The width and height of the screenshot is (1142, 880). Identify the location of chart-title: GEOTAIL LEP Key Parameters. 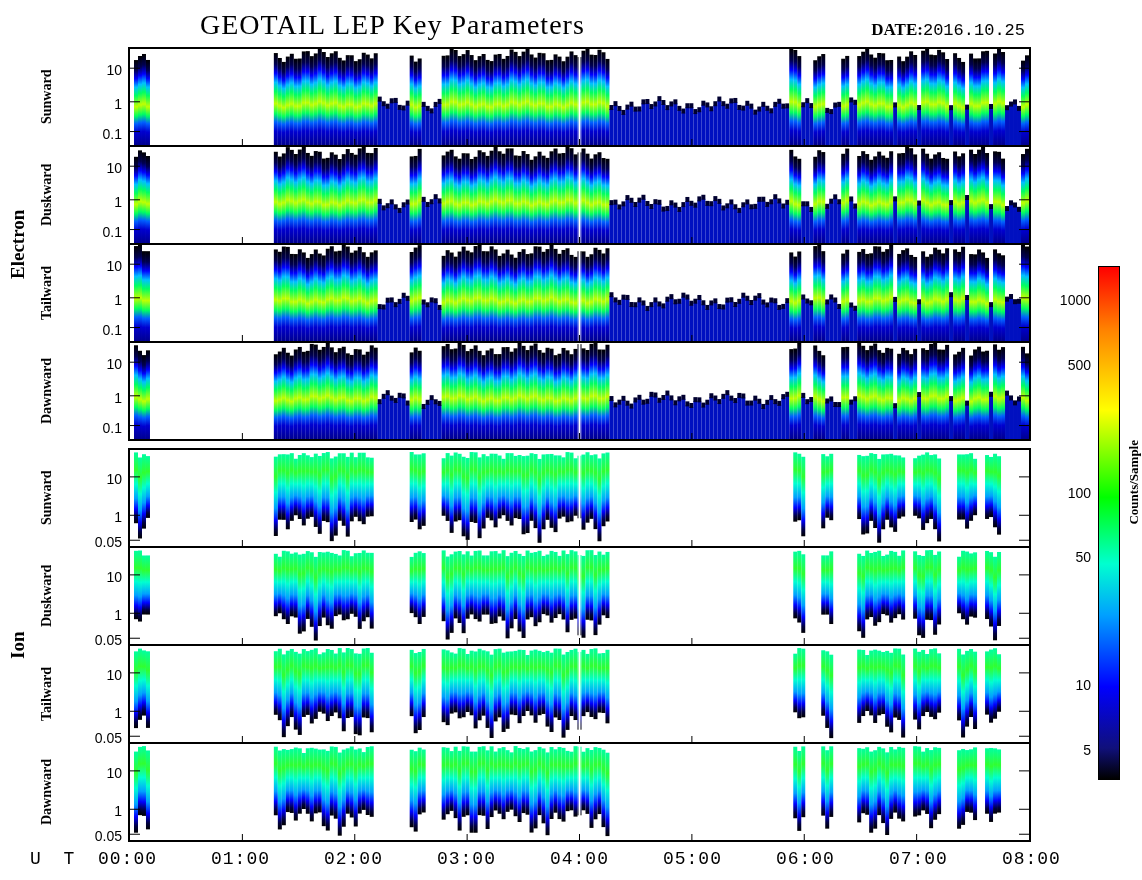
(392, 25).